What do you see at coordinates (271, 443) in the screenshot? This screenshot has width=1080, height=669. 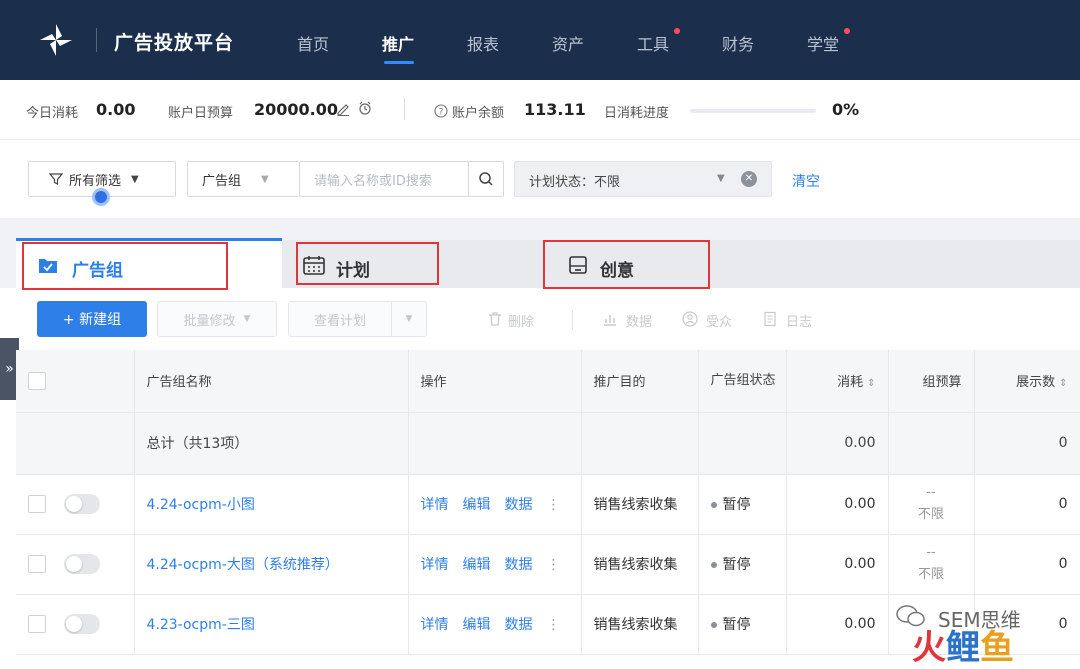 I see `total-label: 总计（共13项）` at bounding box center [271, 443].